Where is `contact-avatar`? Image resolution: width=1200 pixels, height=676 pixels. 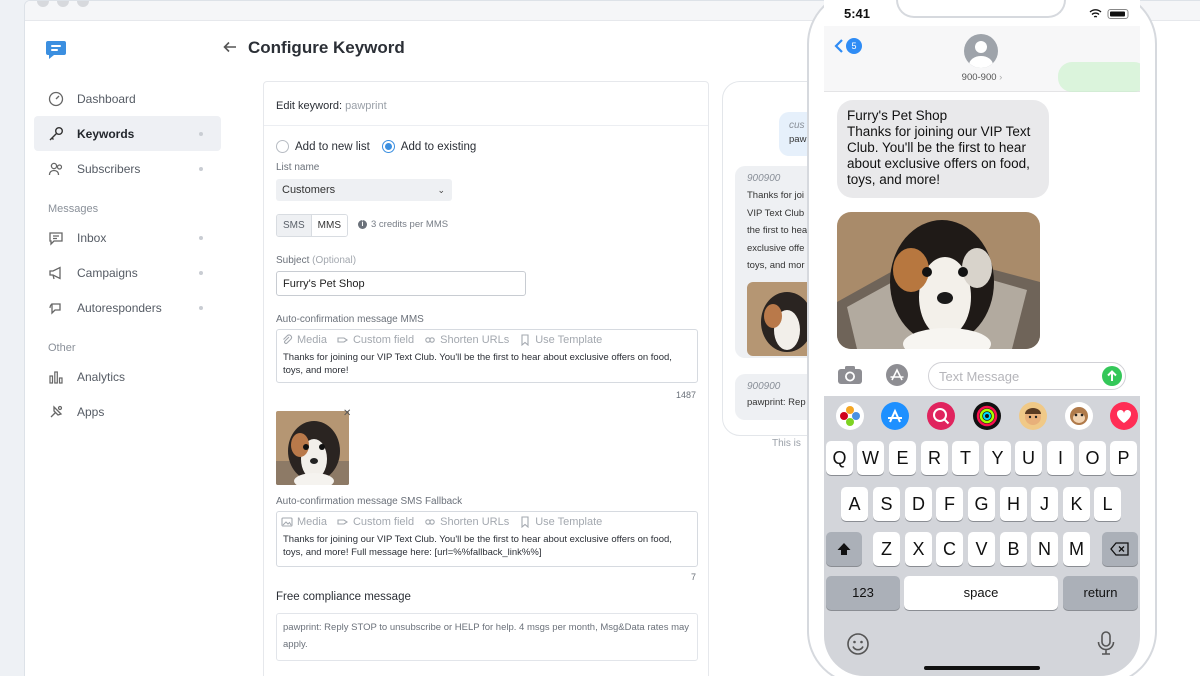
contact-avatar is located at coordinates (981, 51).